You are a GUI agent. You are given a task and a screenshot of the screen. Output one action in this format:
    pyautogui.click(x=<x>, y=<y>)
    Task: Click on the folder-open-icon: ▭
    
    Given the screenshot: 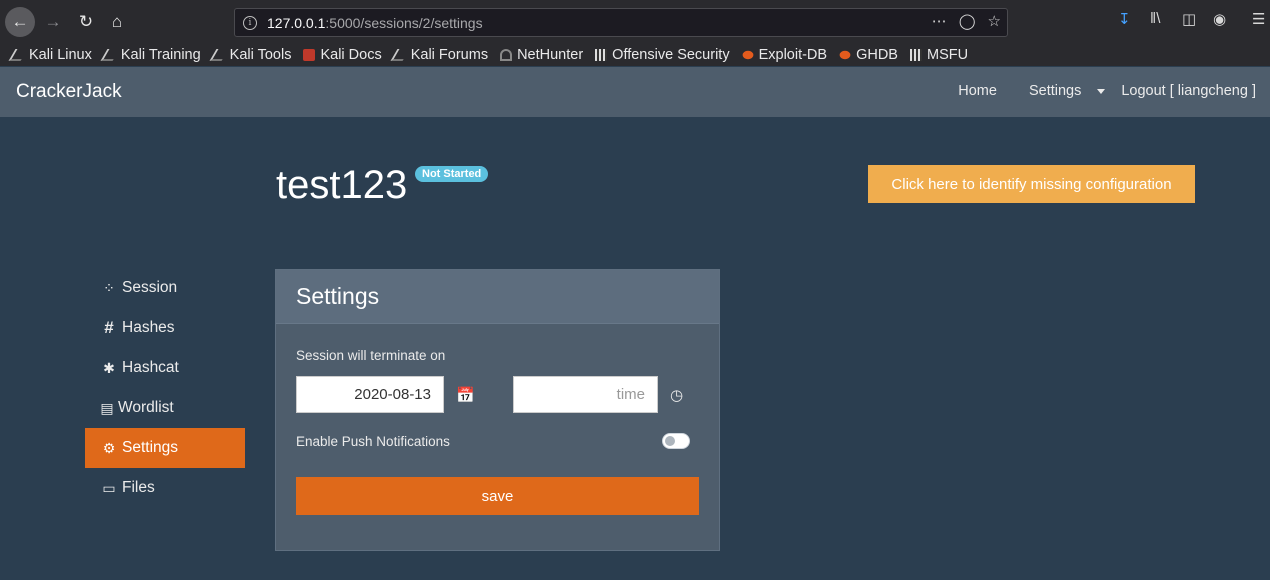 What is the action you would take?
    pyautogui.click(x=109, y=487)
    